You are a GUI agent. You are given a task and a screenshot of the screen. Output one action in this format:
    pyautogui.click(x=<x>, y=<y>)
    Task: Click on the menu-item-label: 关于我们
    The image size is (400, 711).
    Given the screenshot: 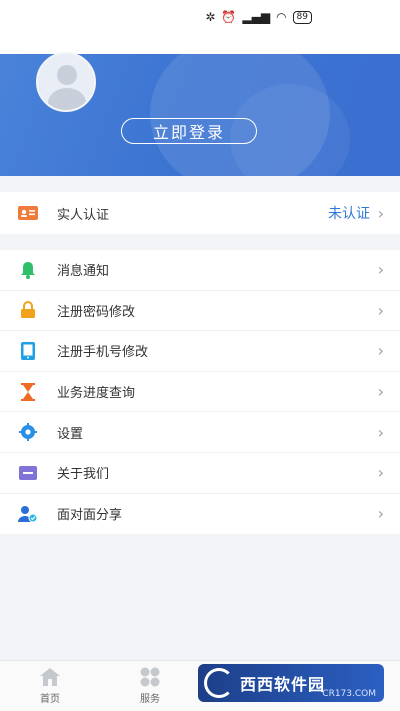 What is the action you would take?
    pyautogui.click(x=83, y=475)
    